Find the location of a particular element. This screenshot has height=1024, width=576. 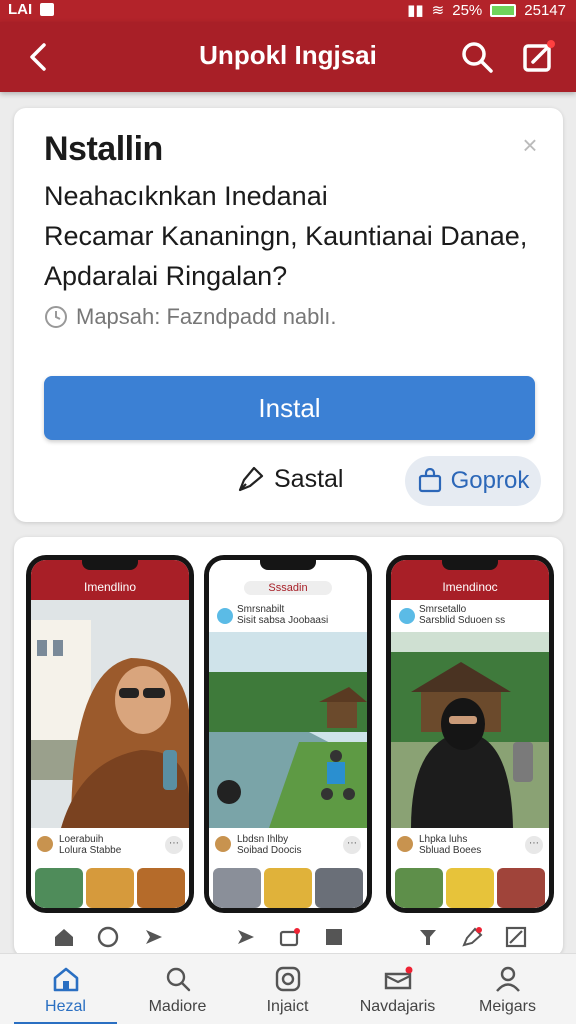

status-bar: LAI ▮▮ ≋ 25% 25147 is located at coordinates (288, 11).